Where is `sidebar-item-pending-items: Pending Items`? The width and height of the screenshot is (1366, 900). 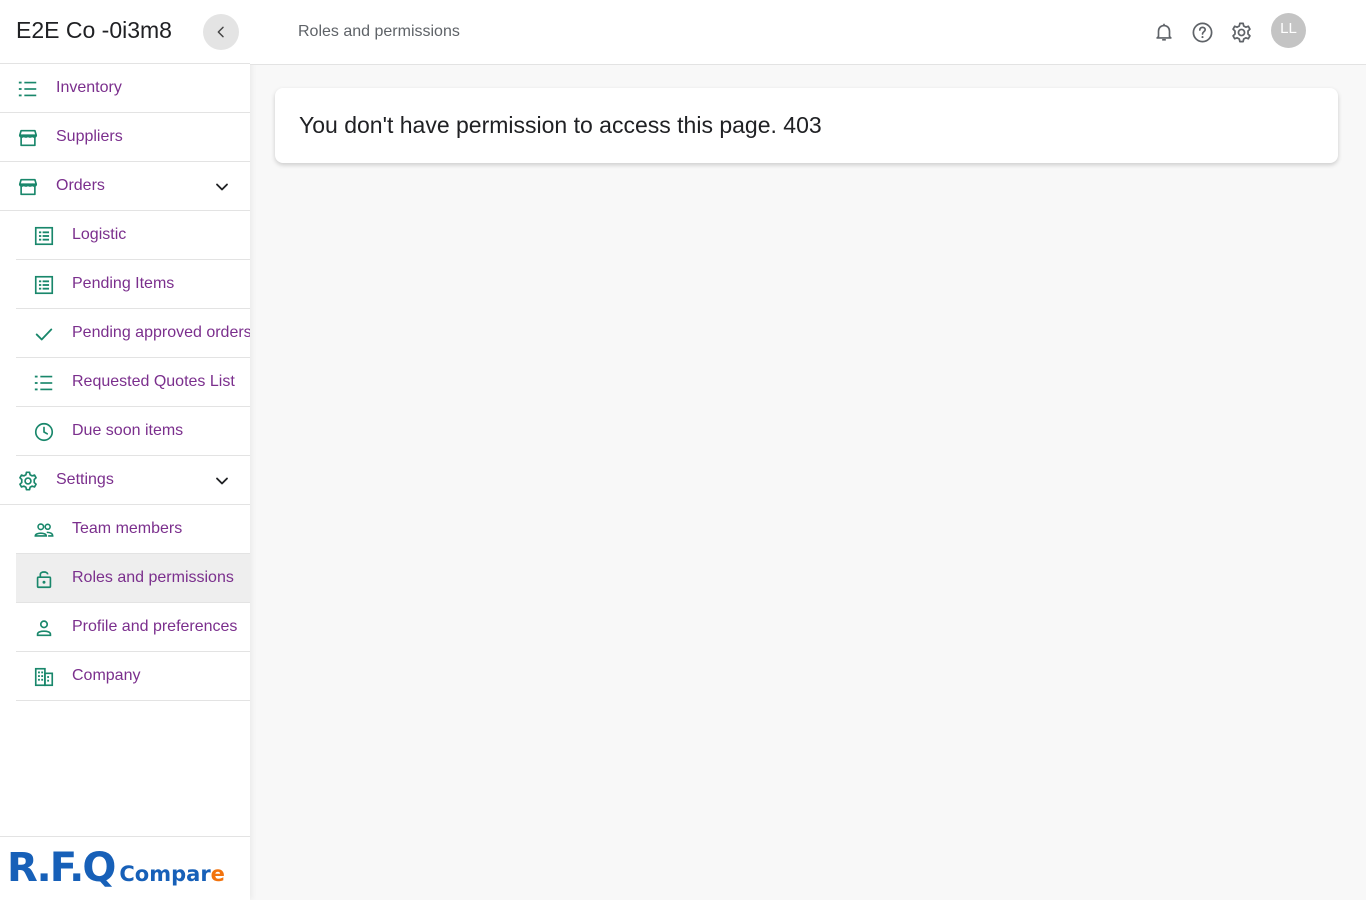
sidebar-item-pending-items: Pending Items is located at coordinates (133, 284).